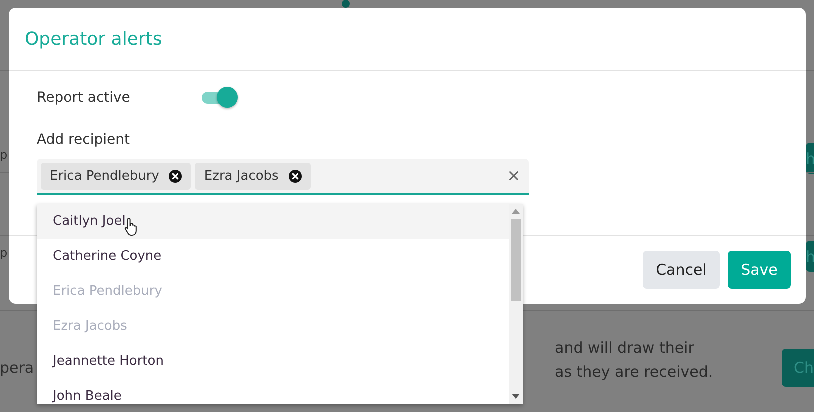 The image size is (814, 412). I want to click on dropdown-option: Catherine Coyne, so click(273, 256).